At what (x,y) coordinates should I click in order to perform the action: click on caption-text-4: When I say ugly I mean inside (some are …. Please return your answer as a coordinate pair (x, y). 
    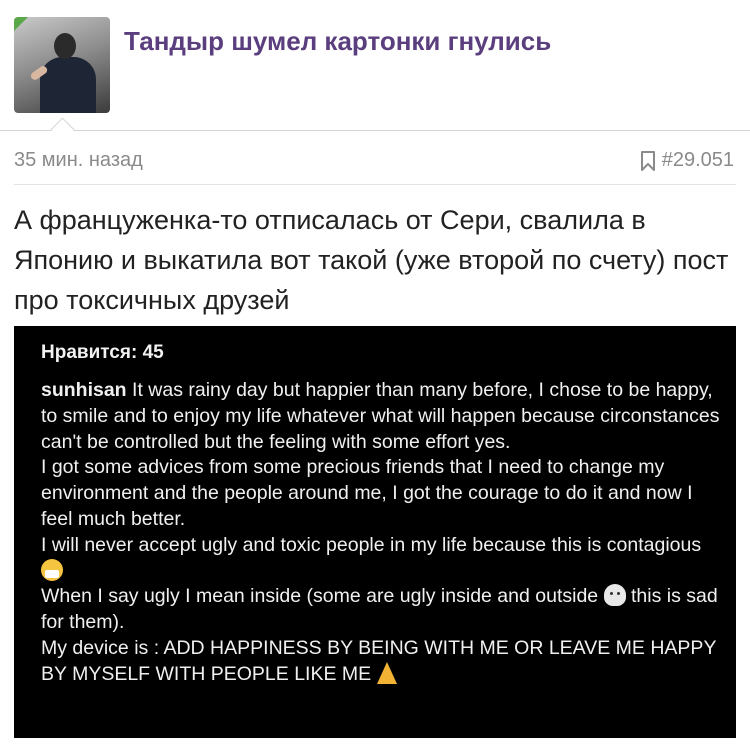
    Looking at the image, I should click on (320, 596).